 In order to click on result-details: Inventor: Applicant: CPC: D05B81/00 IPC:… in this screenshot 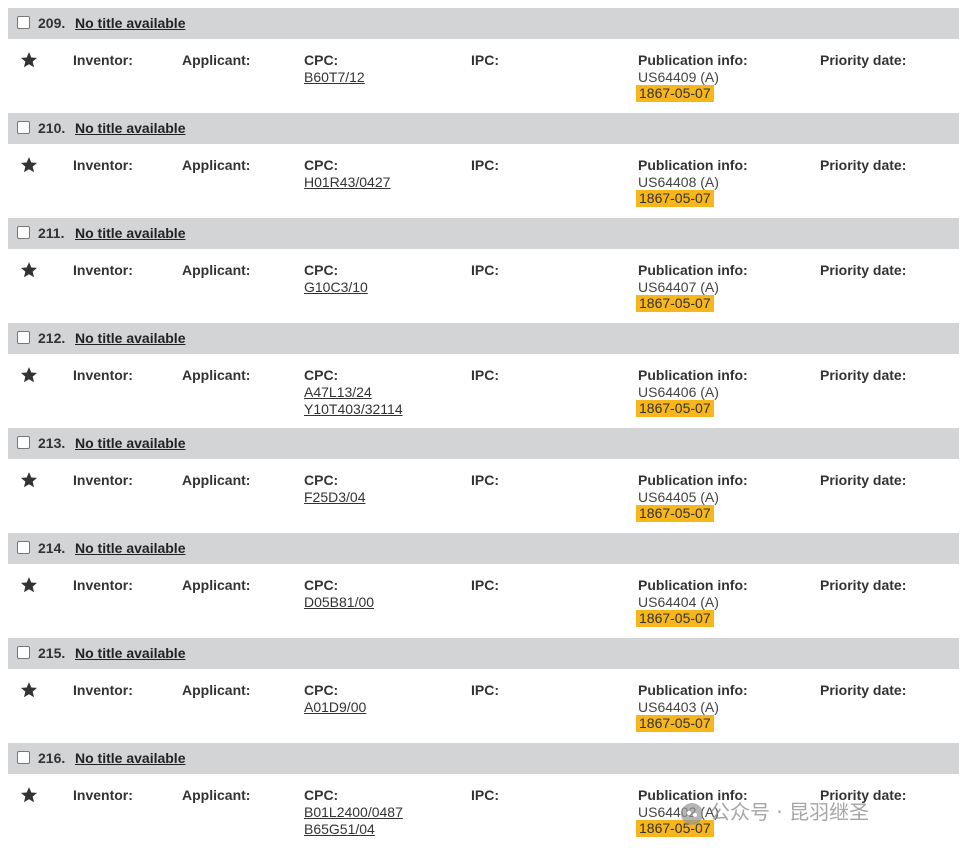, I will do `click(483, 601)`.